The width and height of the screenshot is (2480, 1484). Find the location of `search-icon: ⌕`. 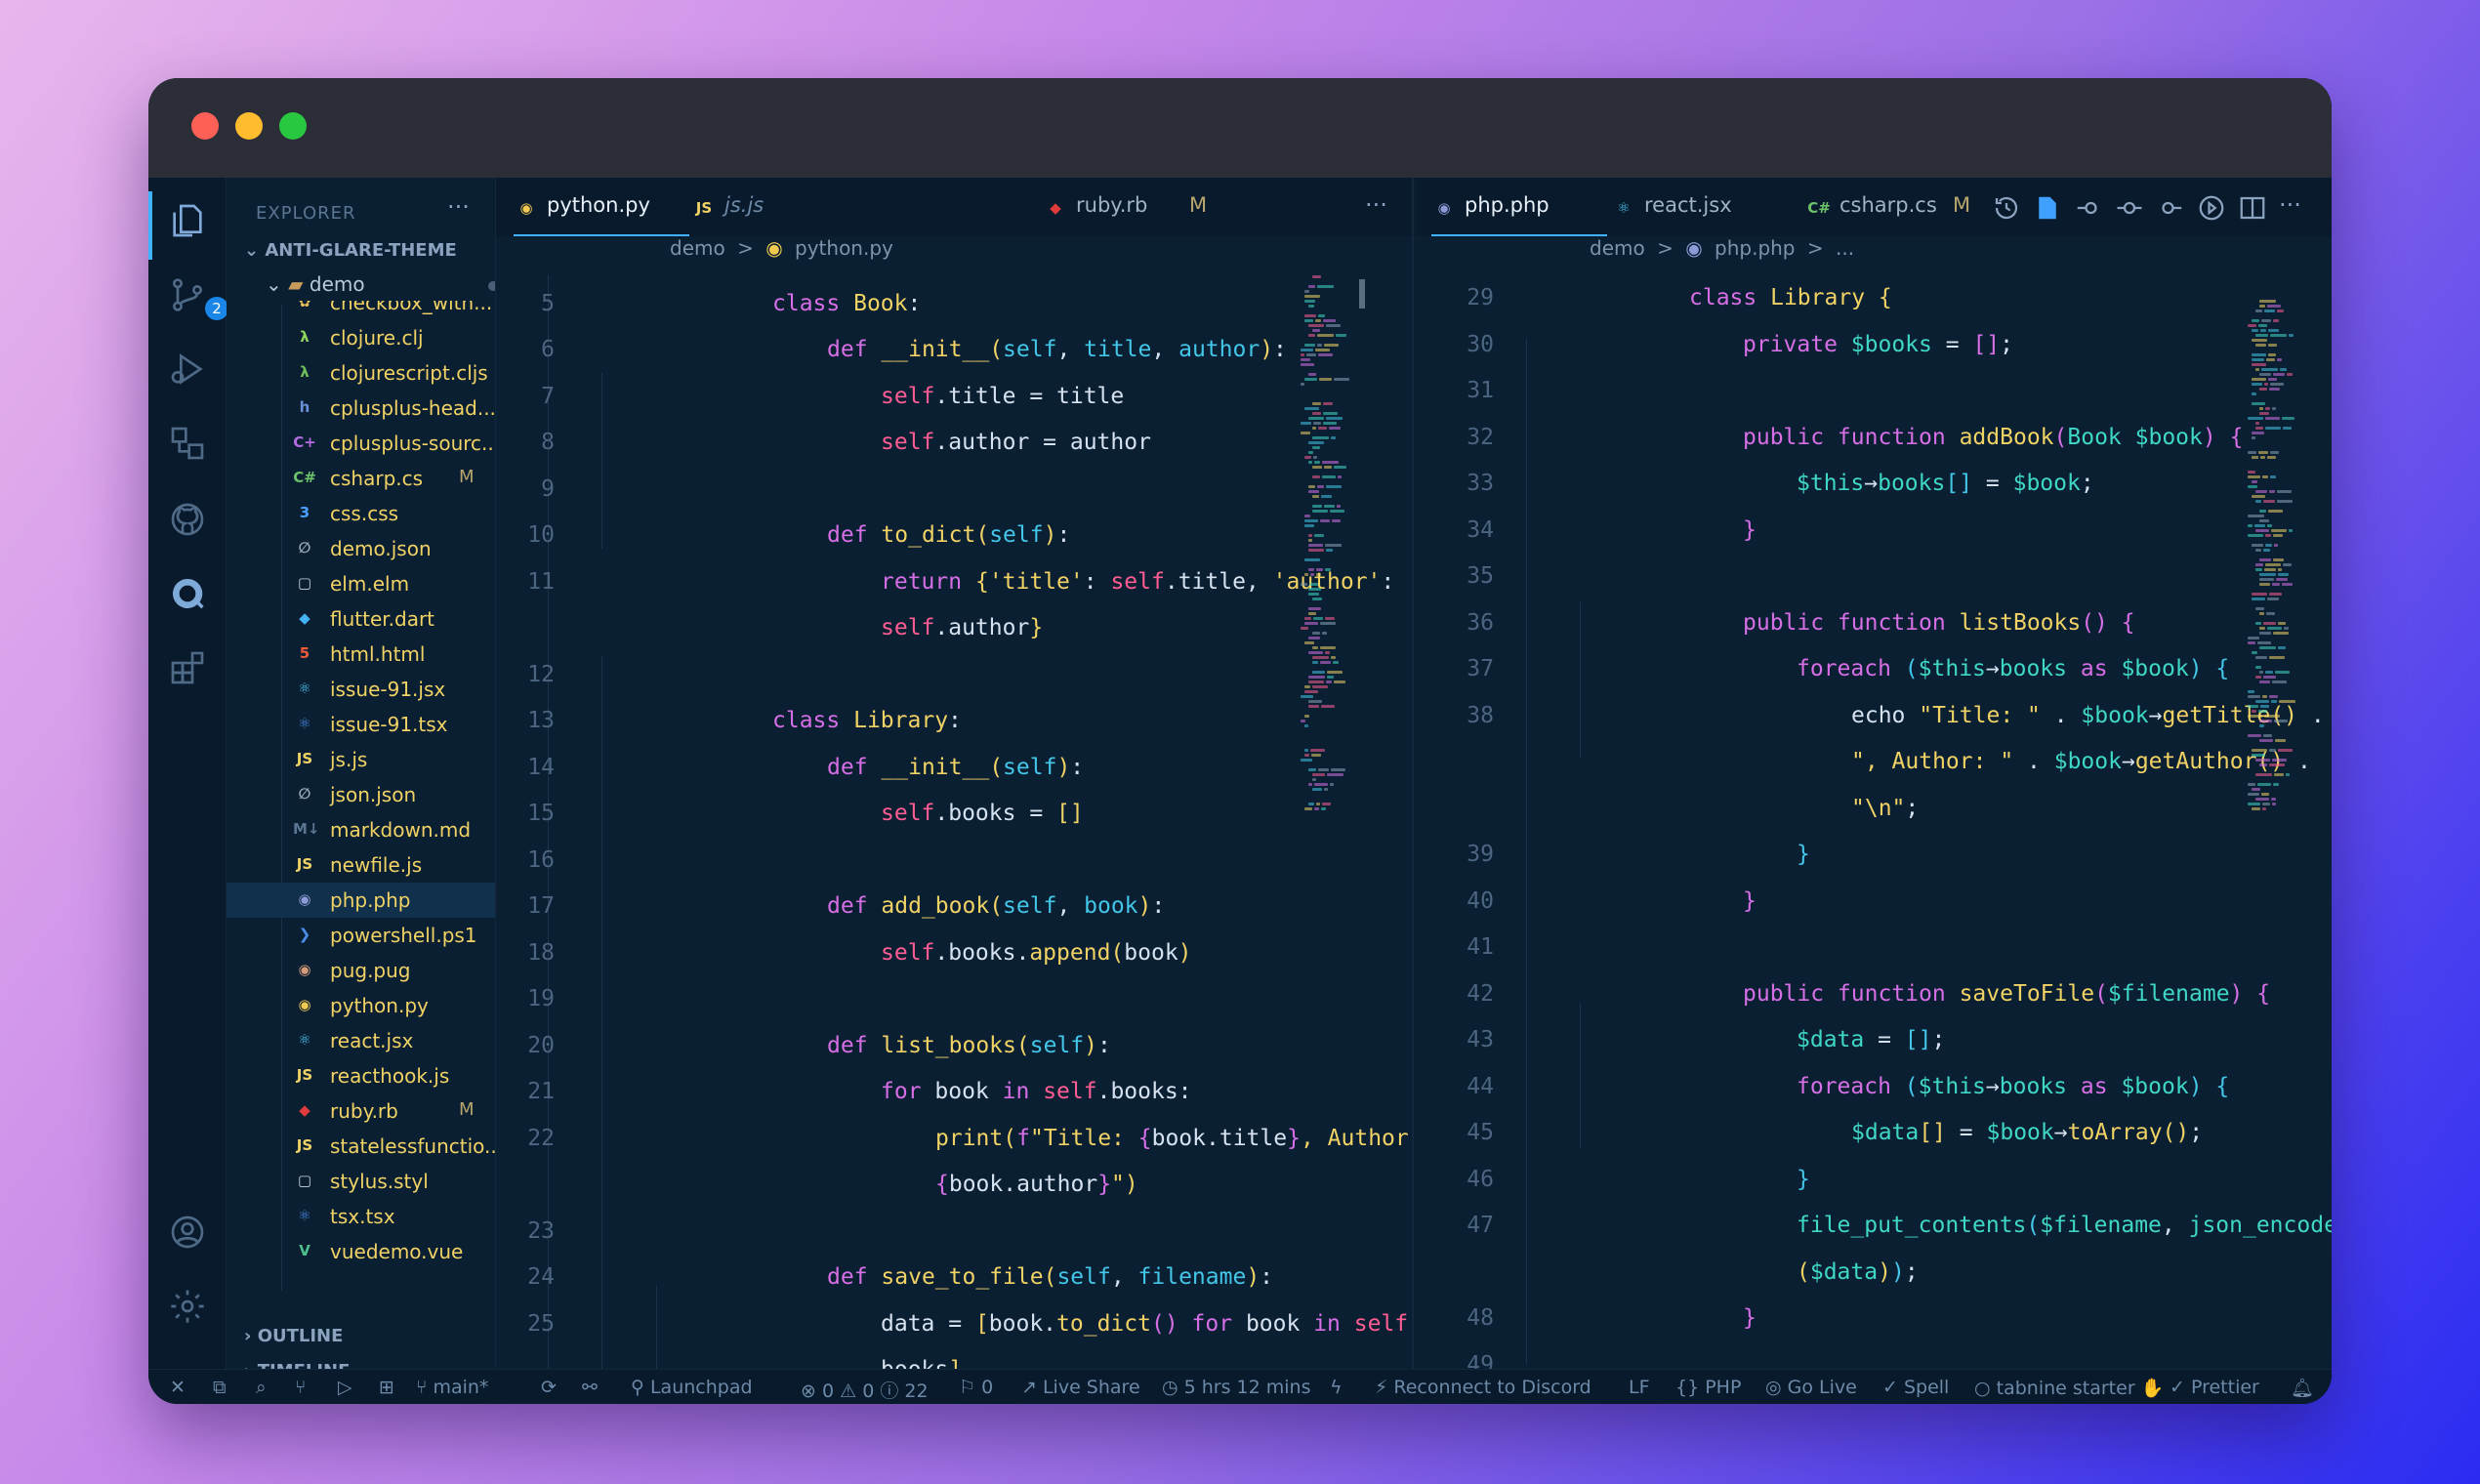

search-icon: ⌕ is located at coordinates (261, 1388).